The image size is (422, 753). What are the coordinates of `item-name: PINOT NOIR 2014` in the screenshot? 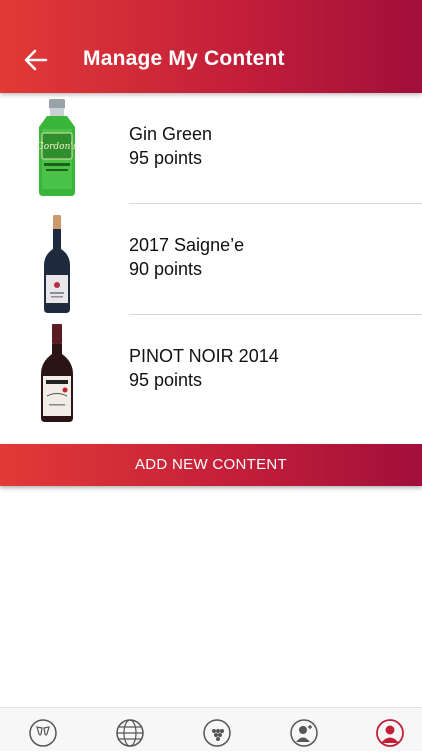 It's located at (204, 356).